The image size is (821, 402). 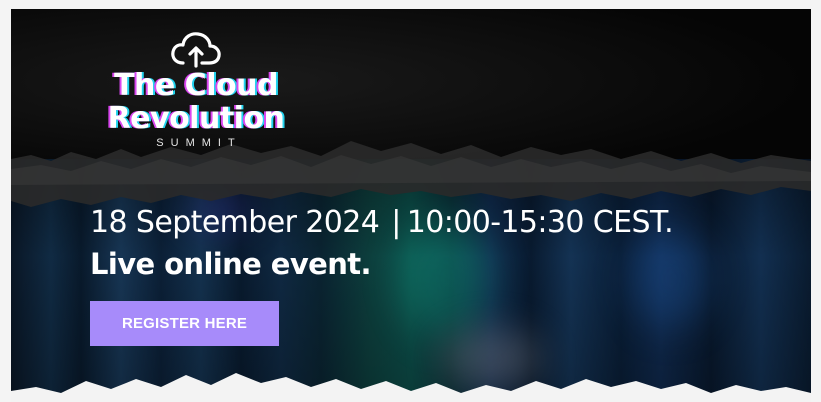 I want to click on cloud-upload-icon, so click(x=196, y=50).